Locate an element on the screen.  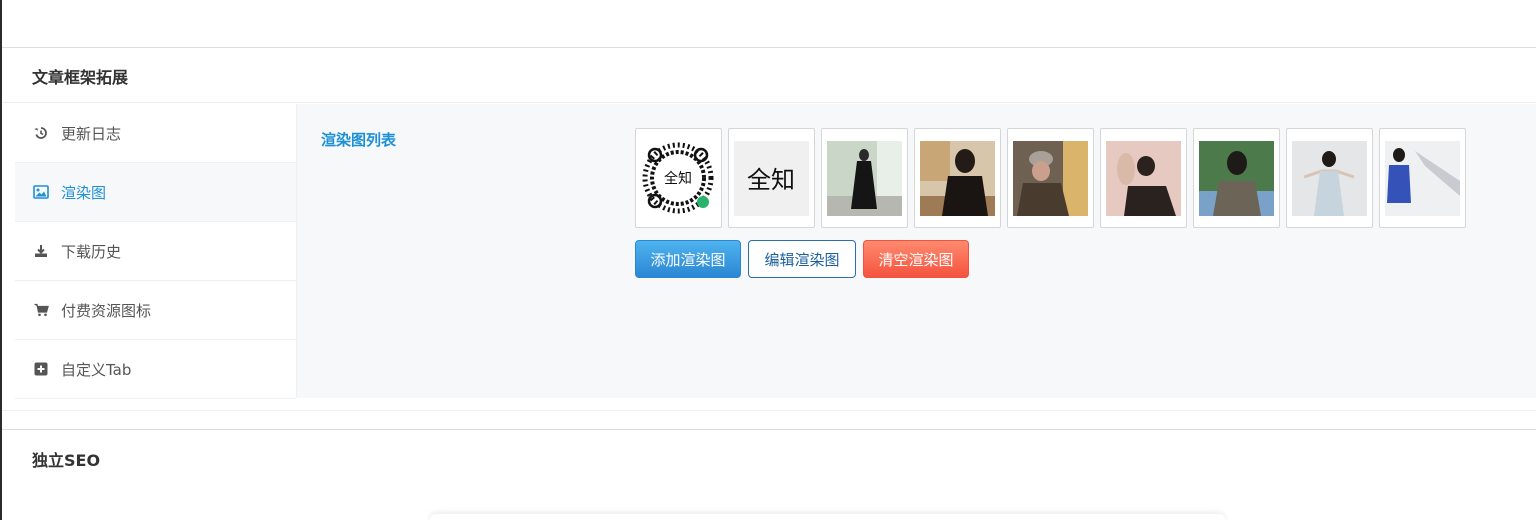
add-render-image-button: 添加渲染图 is located at coordinates (688, 259).